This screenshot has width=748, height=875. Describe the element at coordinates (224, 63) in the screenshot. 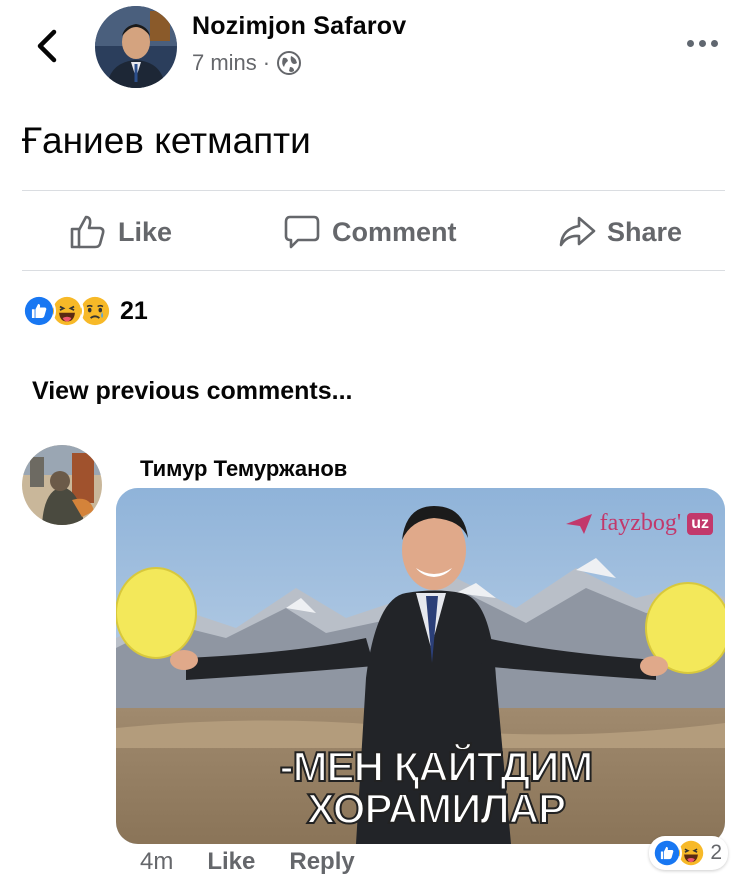

I see `post-time: 7 mins` at that location.